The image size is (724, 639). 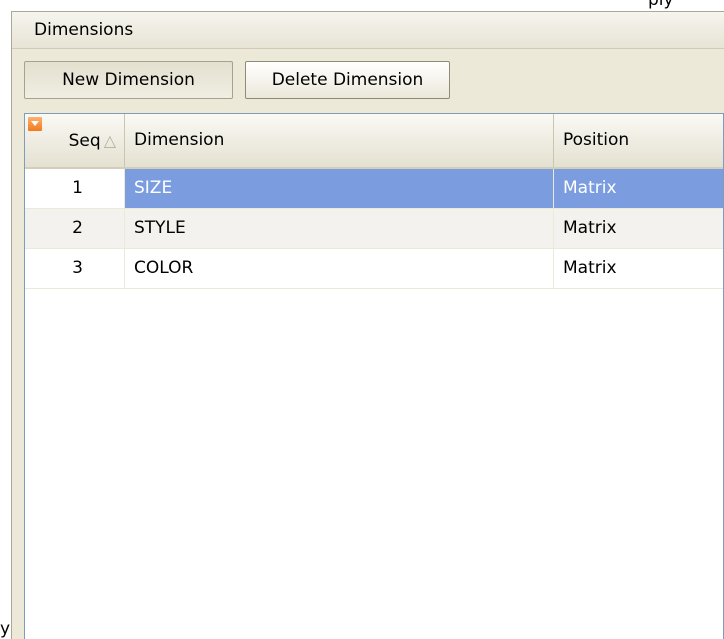 I want to click on table-row: 2 STYLE Matrix, so click(x=374, y=229).